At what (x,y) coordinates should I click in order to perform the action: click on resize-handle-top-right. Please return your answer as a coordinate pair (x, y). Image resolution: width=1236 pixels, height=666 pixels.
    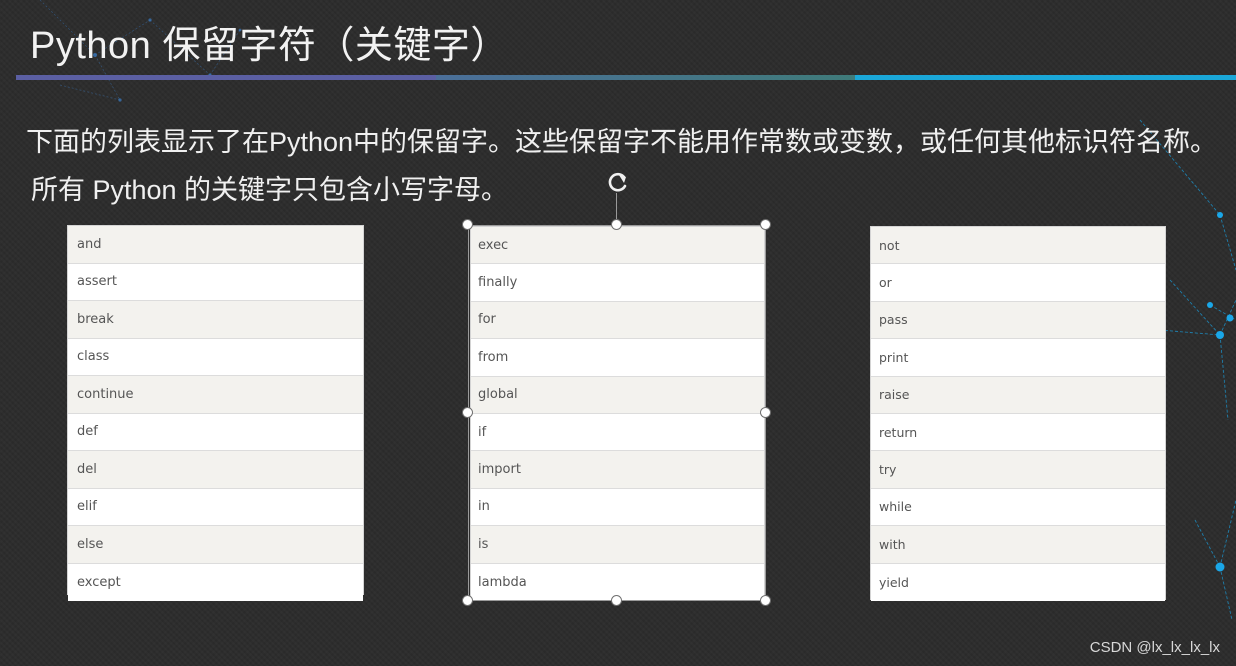
    Looking at the image, I should click on (765, 224).